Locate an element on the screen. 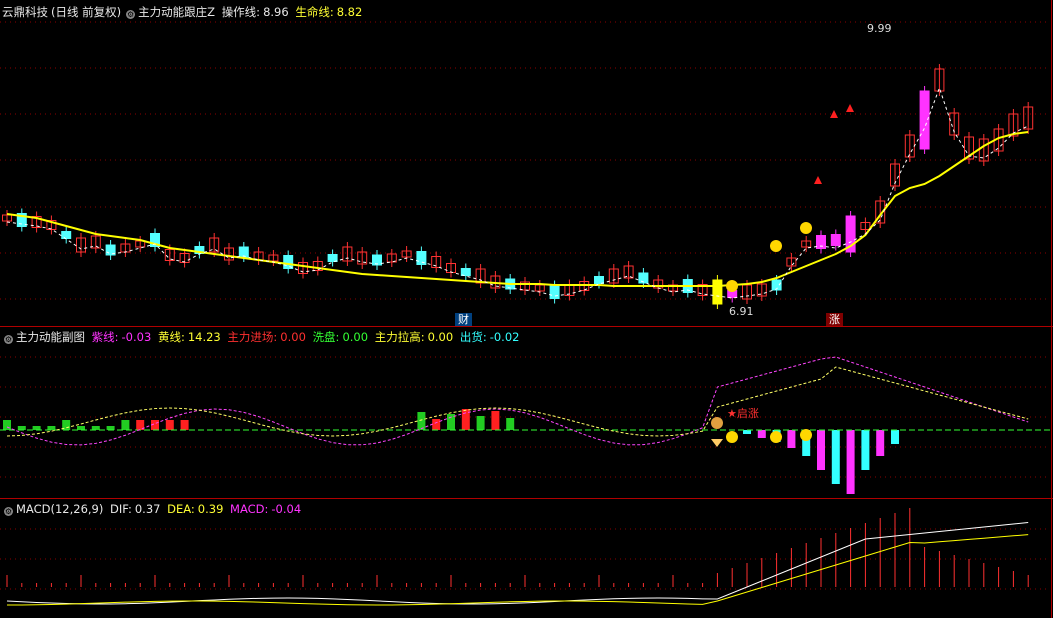 The width and height of the screenshot is (1053, 618). yellow-value: 14.23 is located at coordinates (204, 337).